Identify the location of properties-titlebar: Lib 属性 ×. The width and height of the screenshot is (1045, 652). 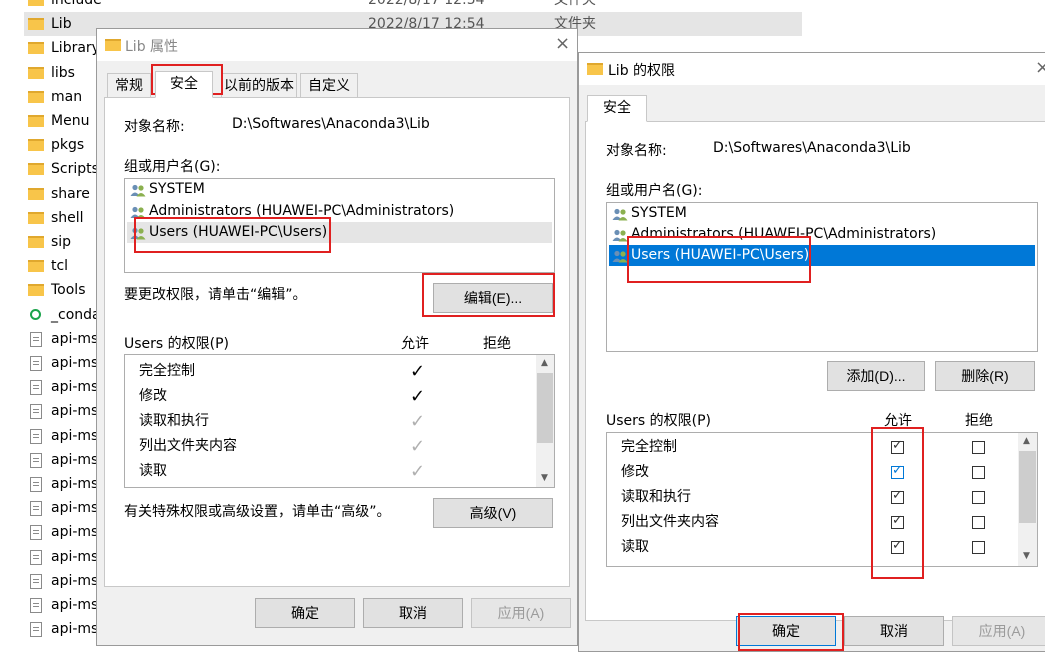
(337, 45).